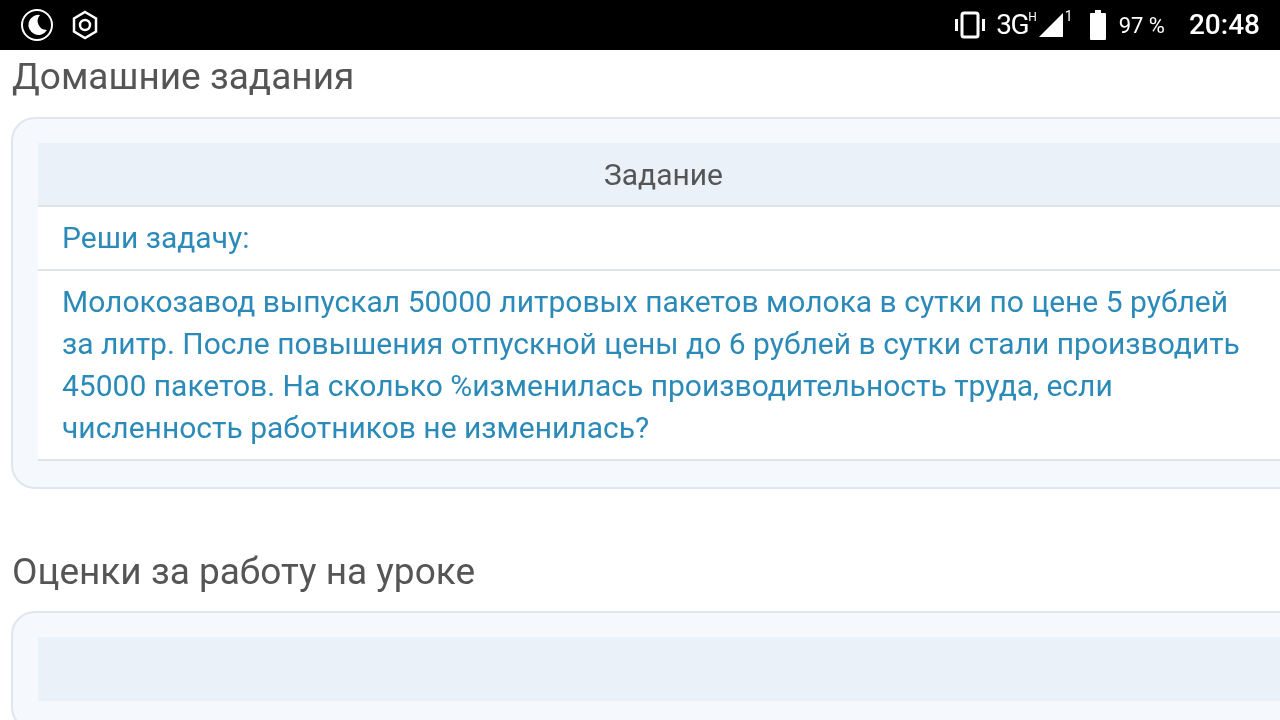 The width and height of the screenshot is (1280, 720). Describe the element at coordinates (156, 238) in the screenshot. I see `table-cell-text: Реши задачу:` at that location.